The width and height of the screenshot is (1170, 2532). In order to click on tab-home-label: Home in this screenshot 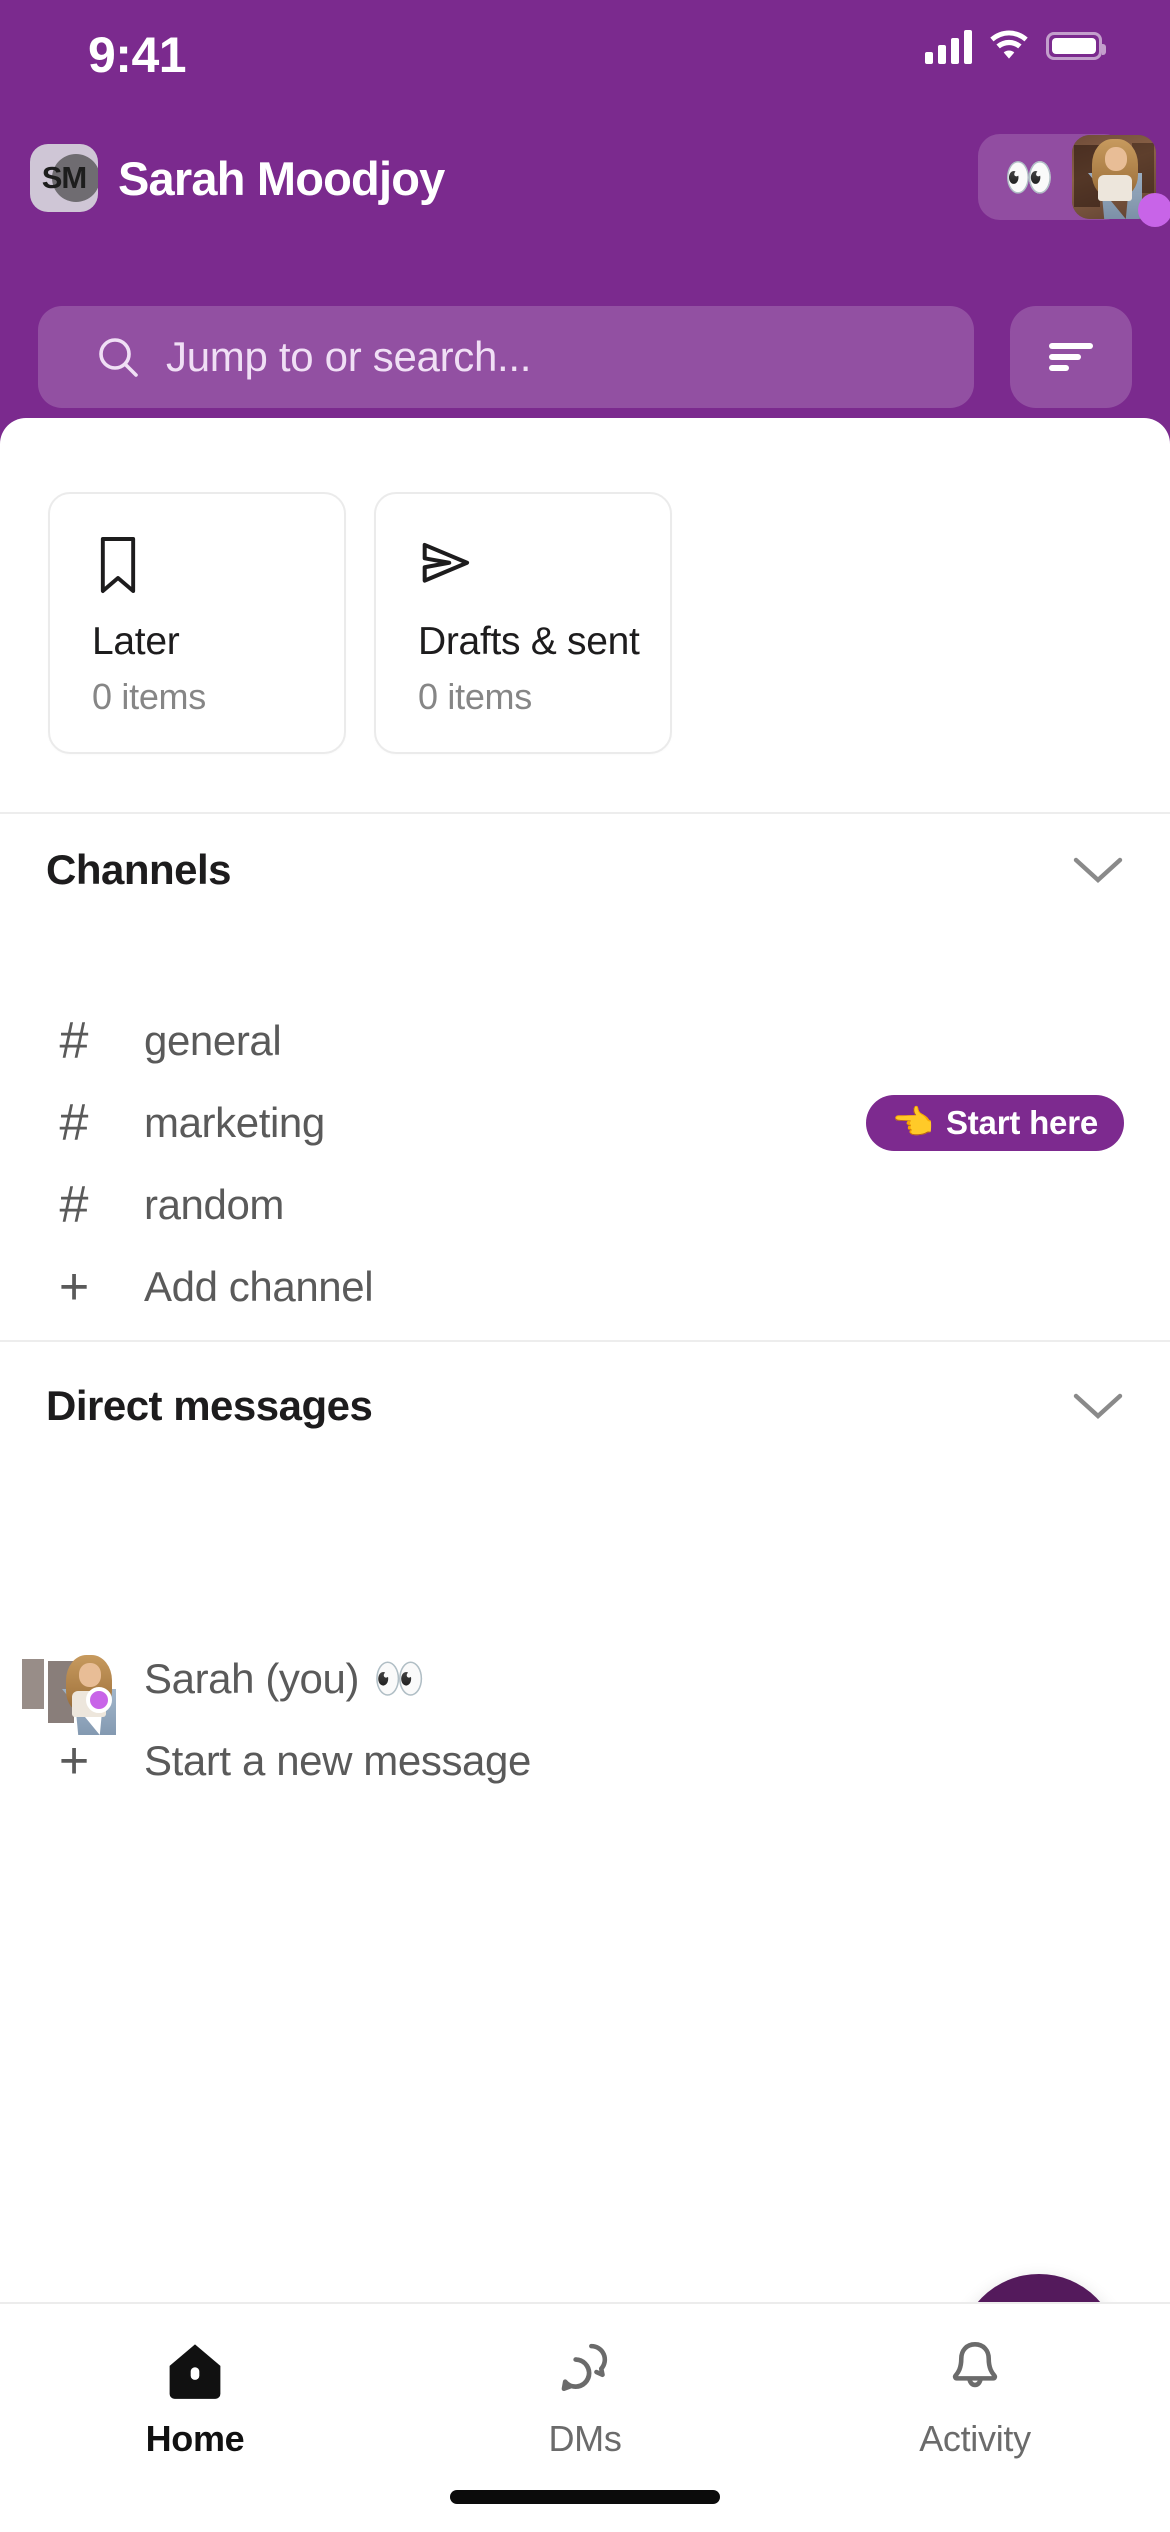, I will do `click(195, 2438)`.